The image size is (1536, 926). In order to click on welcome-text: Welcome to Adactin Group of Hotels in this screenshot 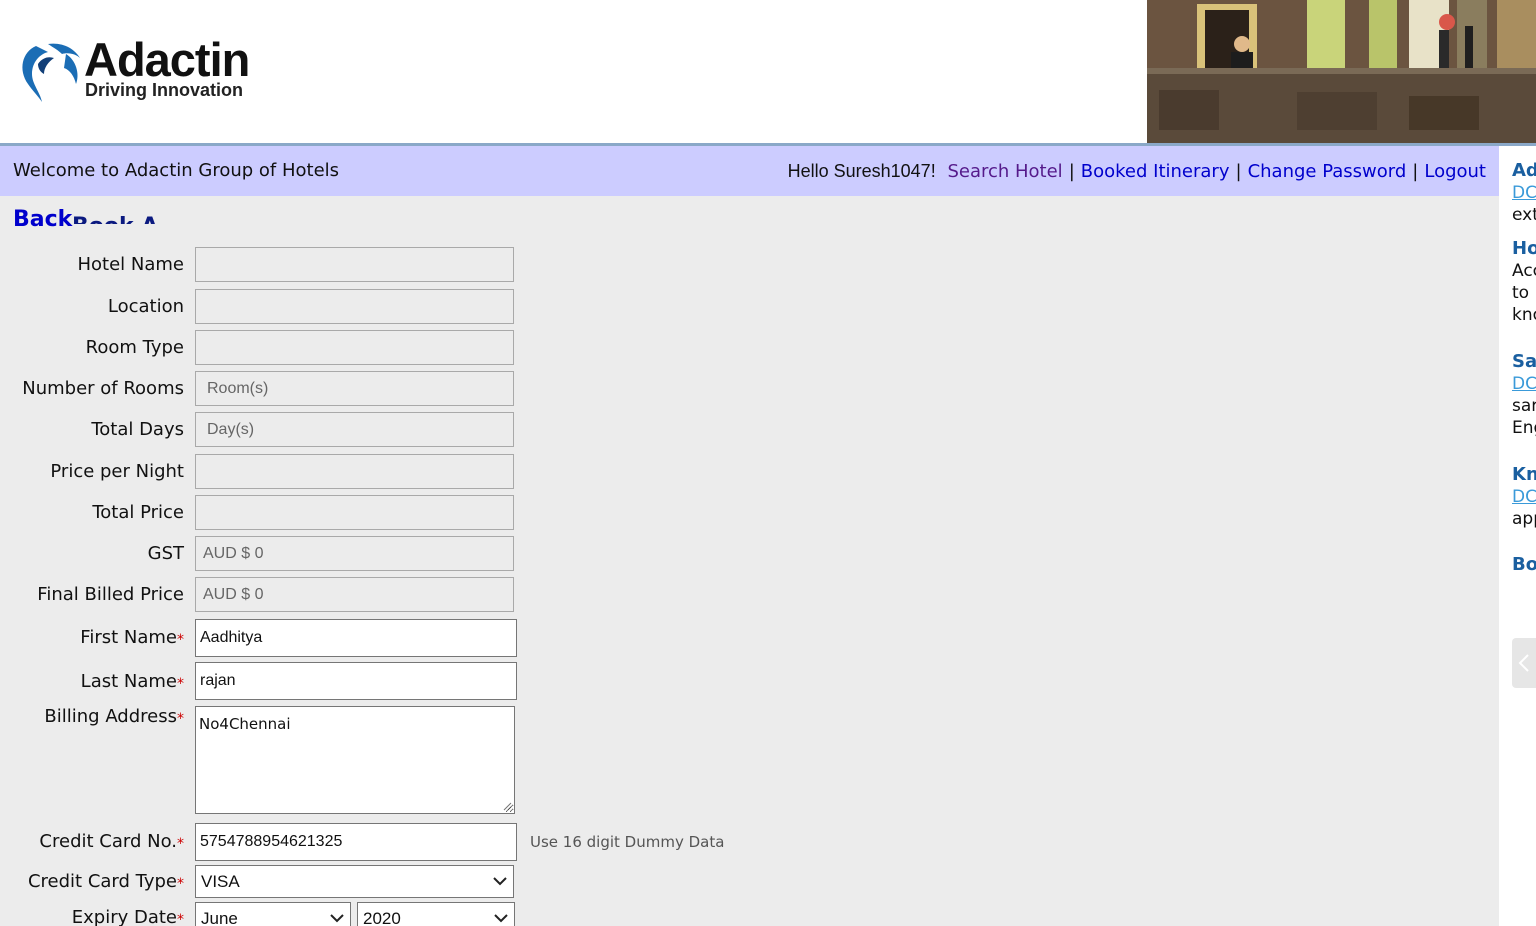, I will do `click(176, 170)`.